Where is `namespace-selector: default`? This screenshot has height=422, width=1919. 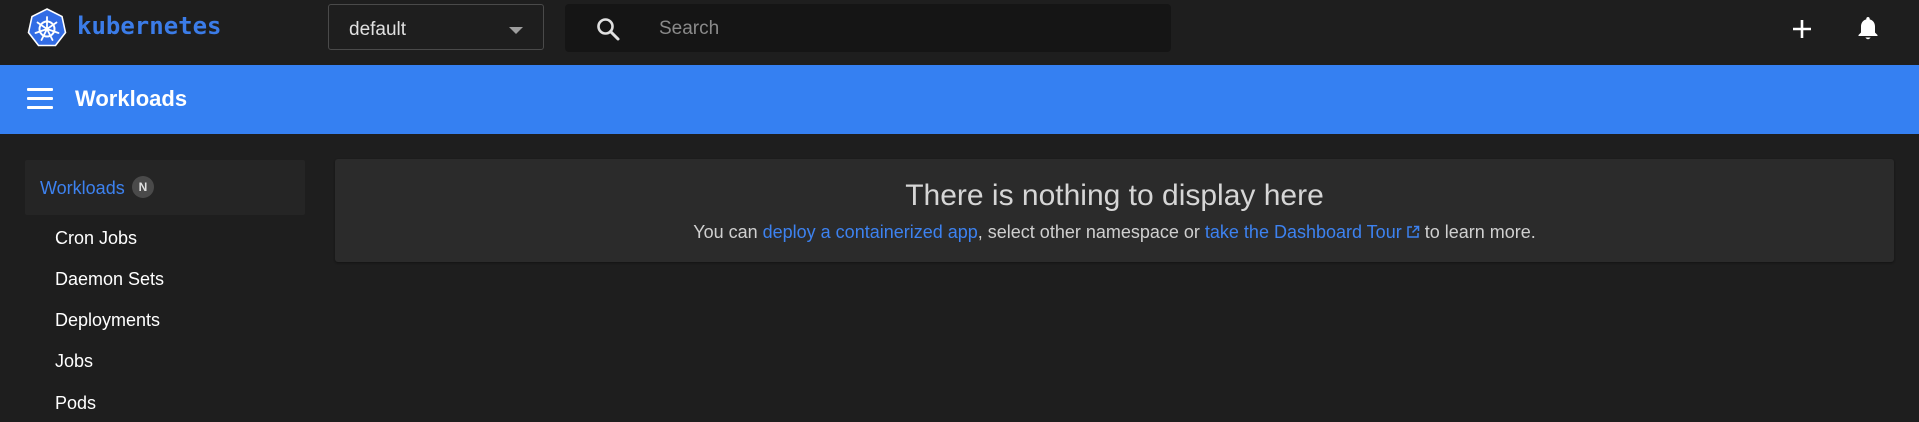 namespace-selector: default is located at coordinates (436, 27).